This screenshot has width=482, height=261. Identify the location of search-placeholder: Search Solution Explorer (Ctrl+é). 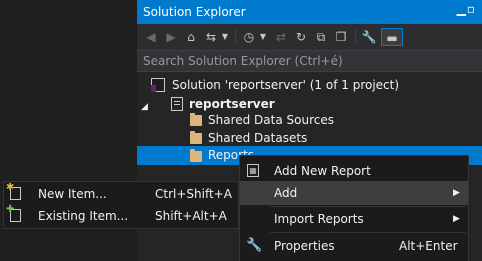
(243, 61).